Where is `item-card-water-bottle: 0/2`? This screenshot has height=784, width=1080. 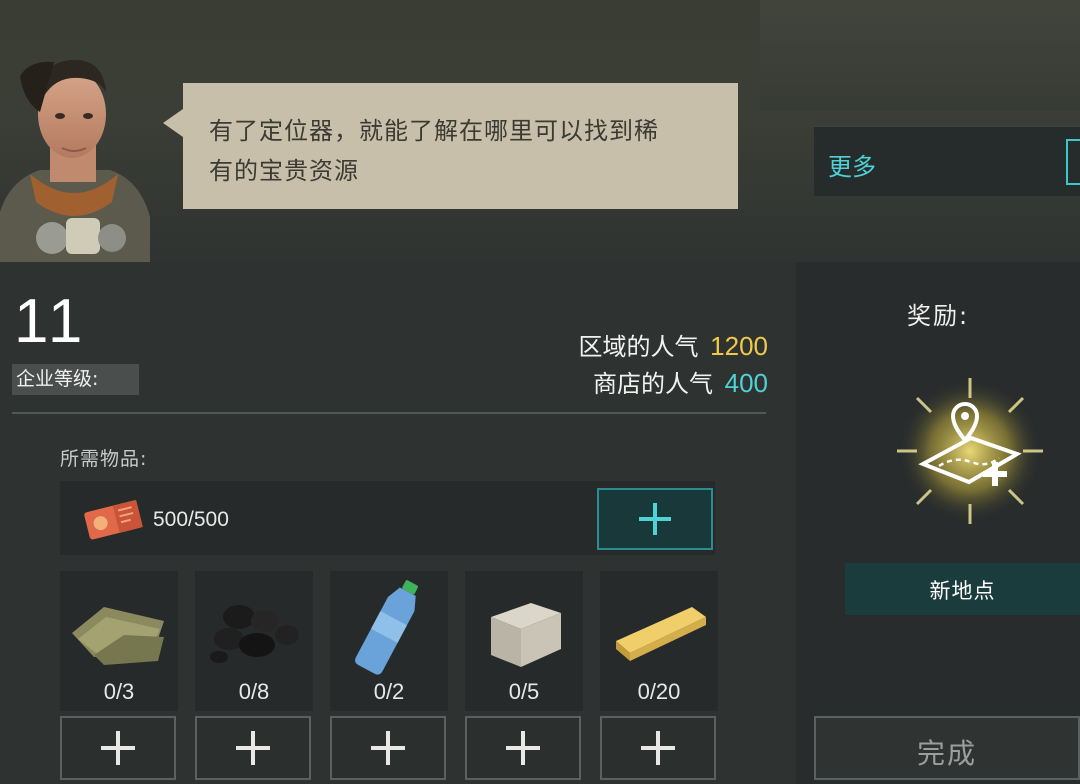
item-card-water-bottle: 0/2 is located at coordinates (389, 641).